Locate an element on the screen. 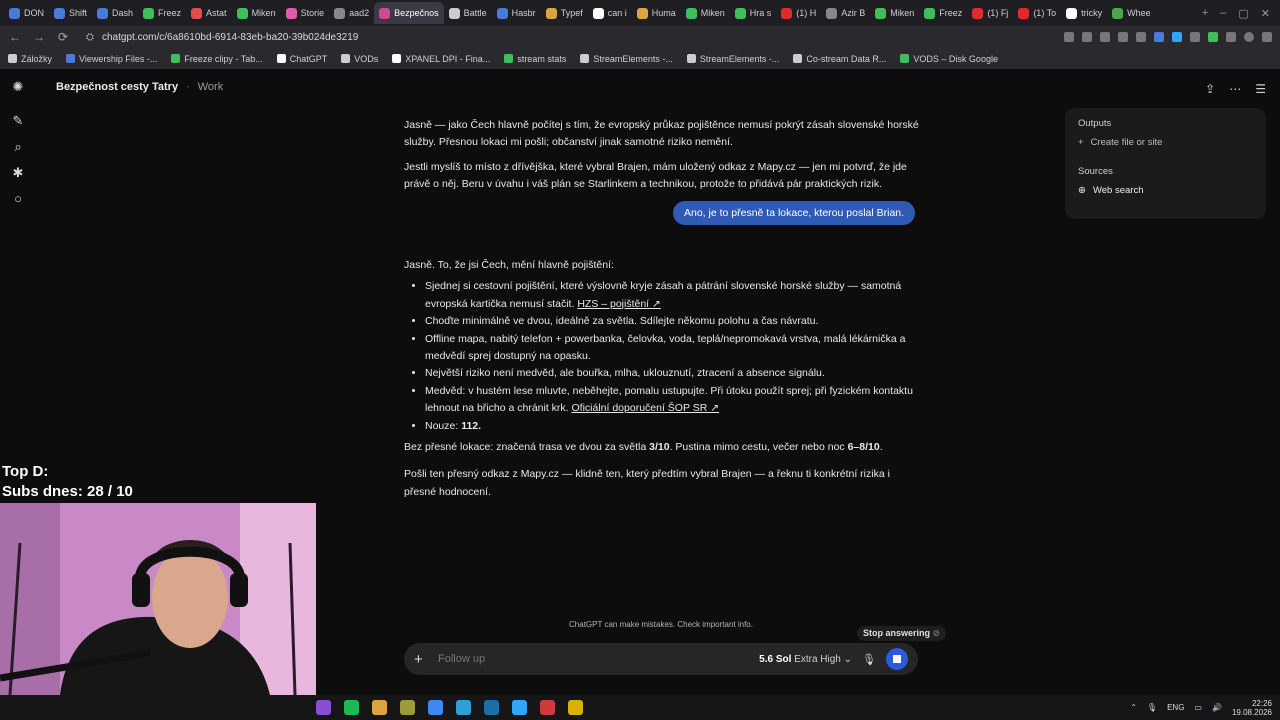 The height and width of the screenshot is (720, 1280). browser-tab: (1) H is located at coordinates (798, 13).